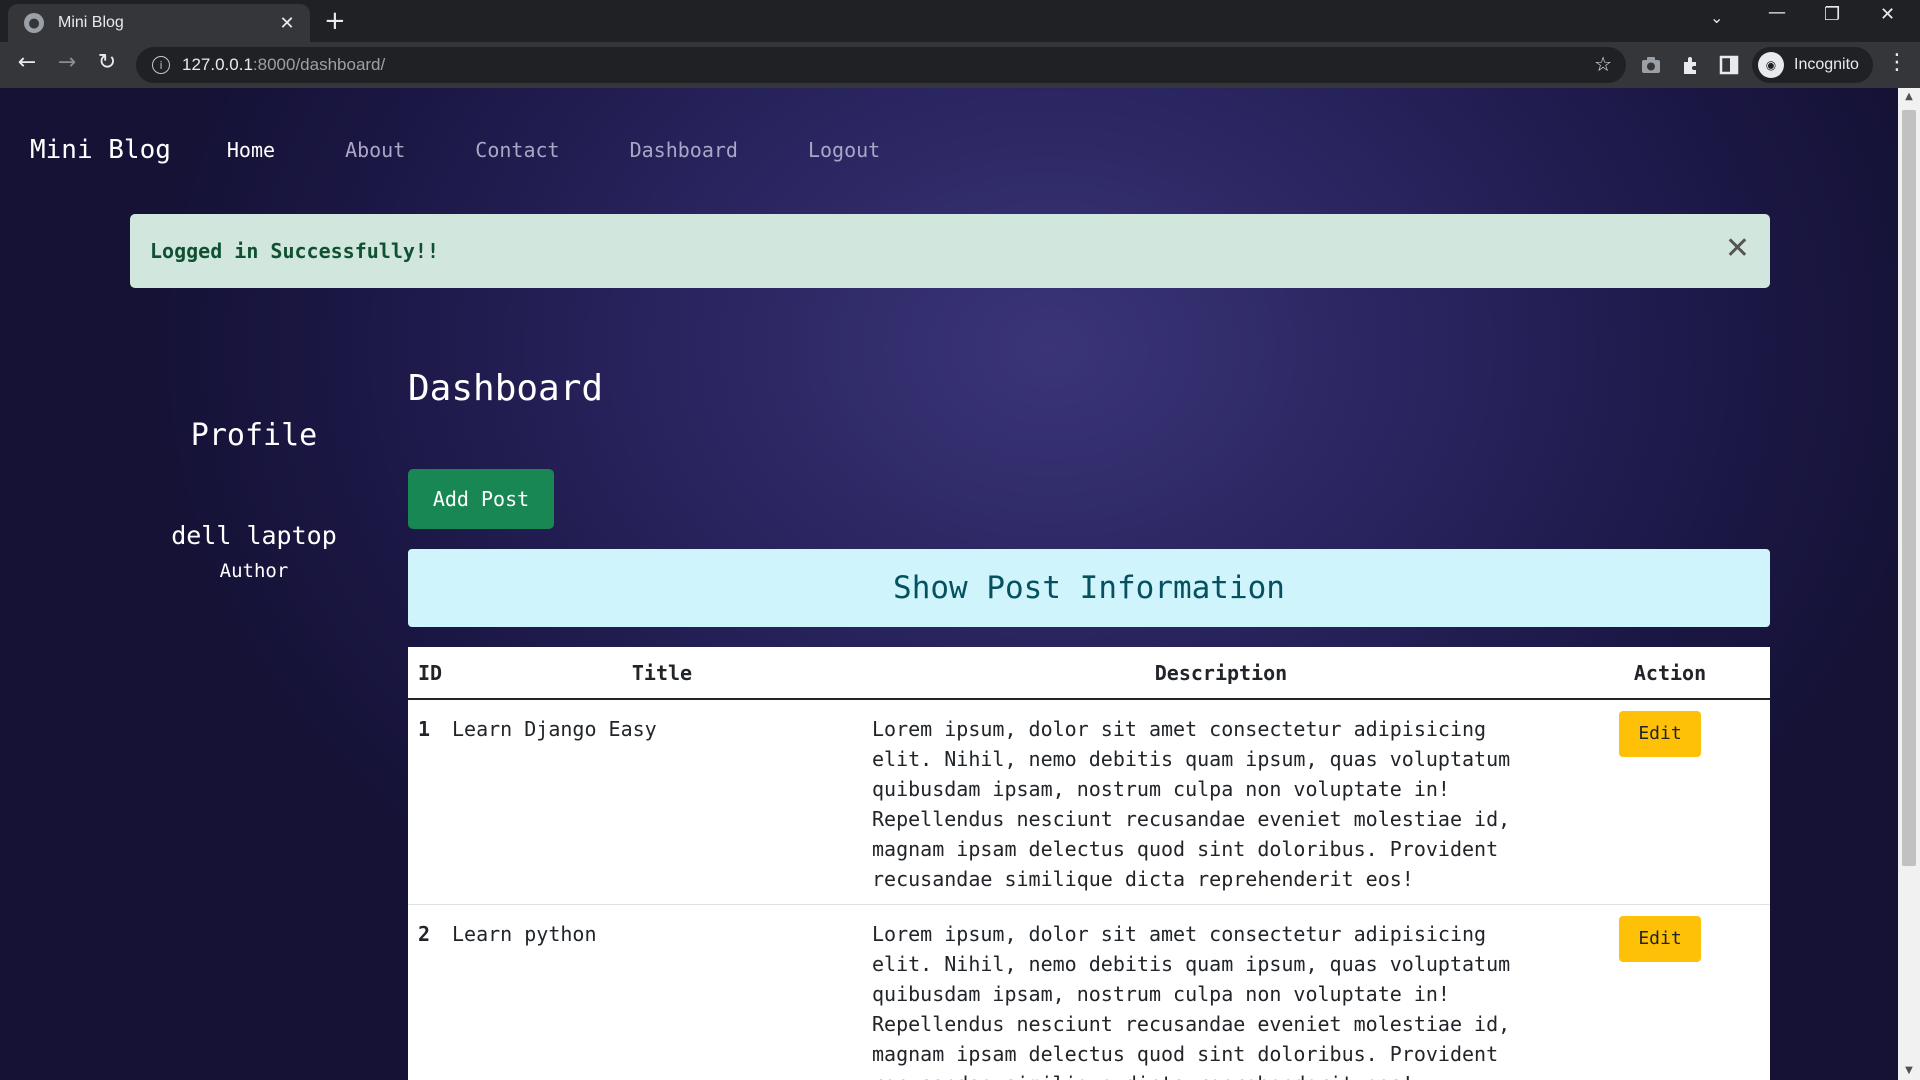 The height and width of the screenshot is (1080, 1920). What do you see at coordinates (287, 23) in the screenshot?
I see `close-tab-icon: ✕` at bounding box center [287, 23].